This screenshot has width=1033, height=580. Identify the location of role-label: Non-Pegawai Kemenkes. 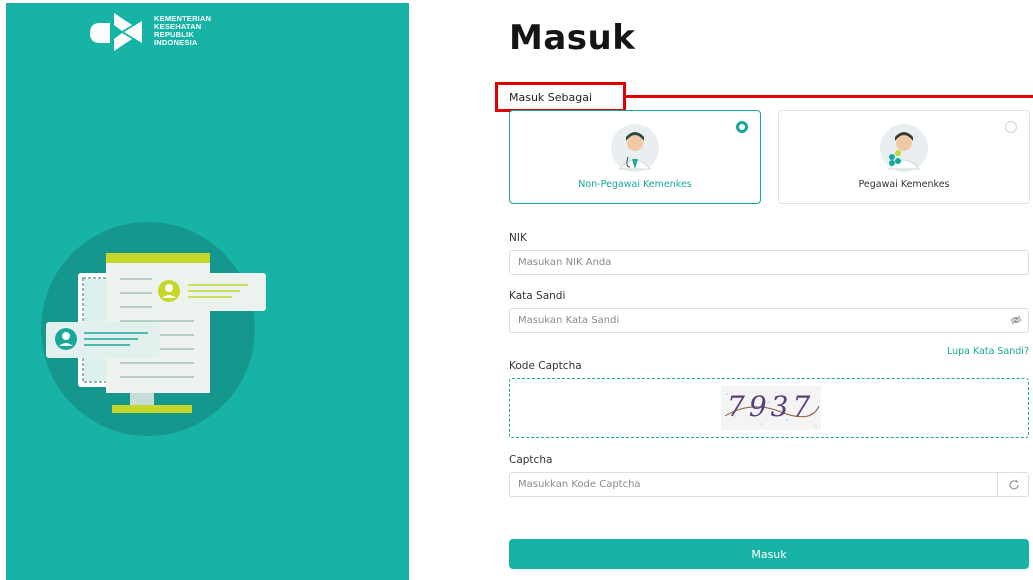
(635, 184).